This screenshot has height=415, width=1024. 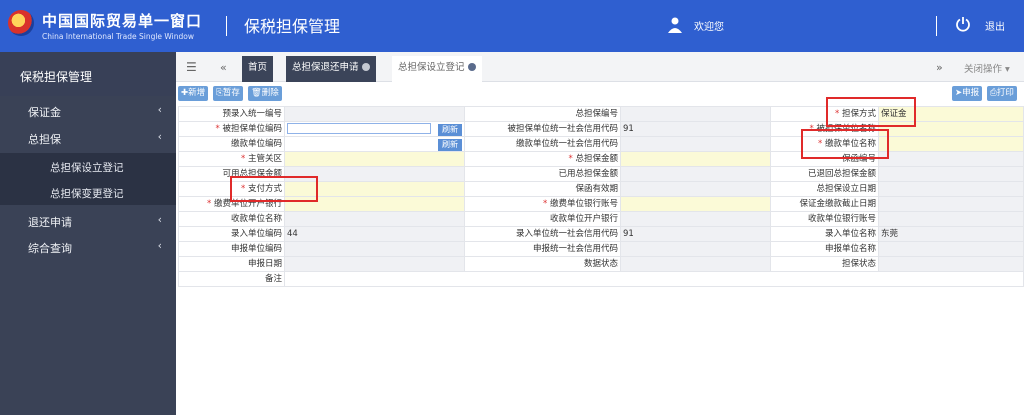 I want to click on add-button: ✚新增, so click(x=193, y=93).